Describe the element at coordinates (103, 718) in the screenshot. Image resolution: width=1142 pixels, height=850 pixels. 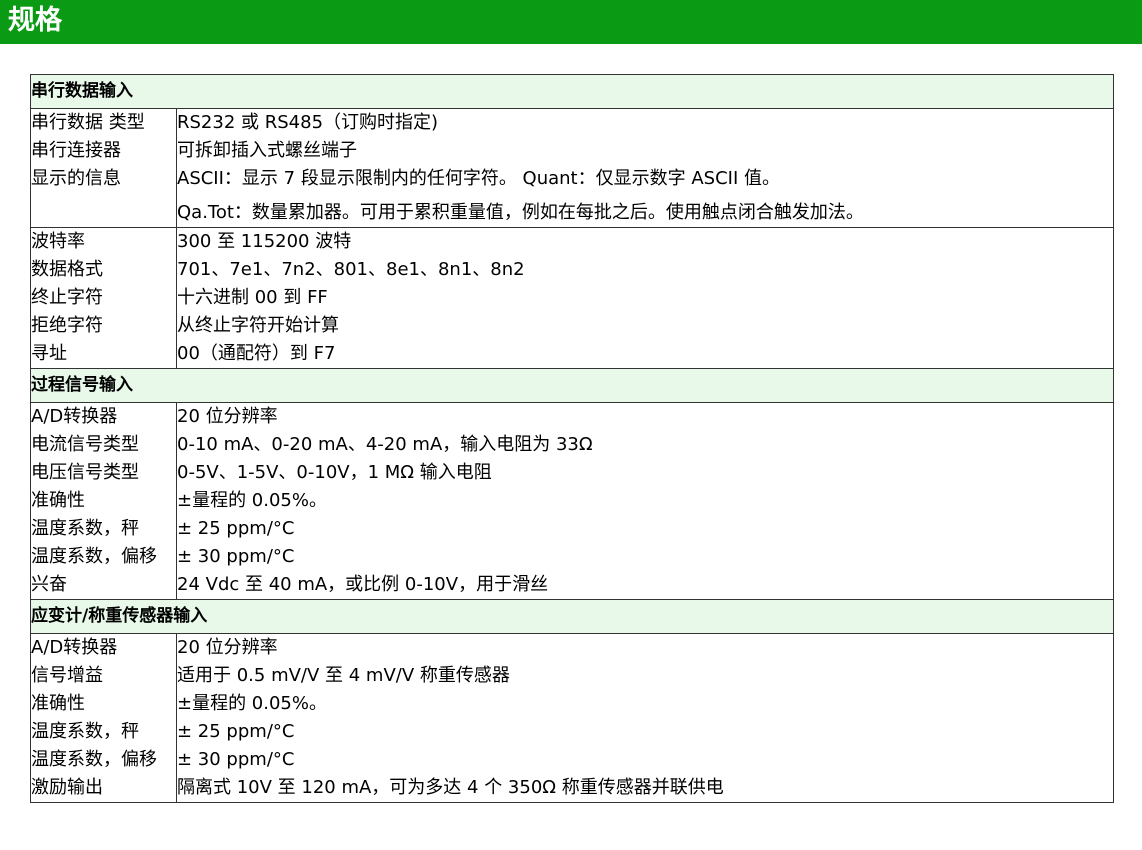
I see `spec-labels: A/D转换器 信号增益 准确性 温度系数，秤 温度系数，偏移 激励输出` at that location.